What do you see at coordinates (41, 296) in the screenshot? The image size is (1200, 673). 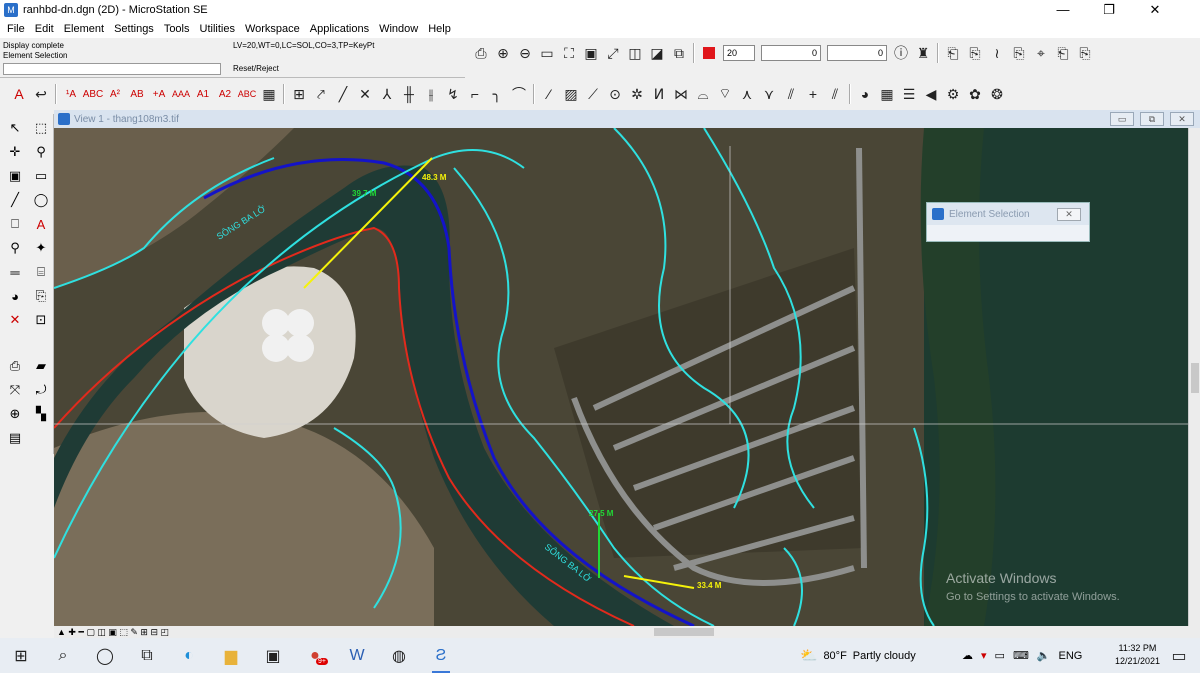 I see `copy-tool-icon: ⎘` at bounding box center [41, 296].